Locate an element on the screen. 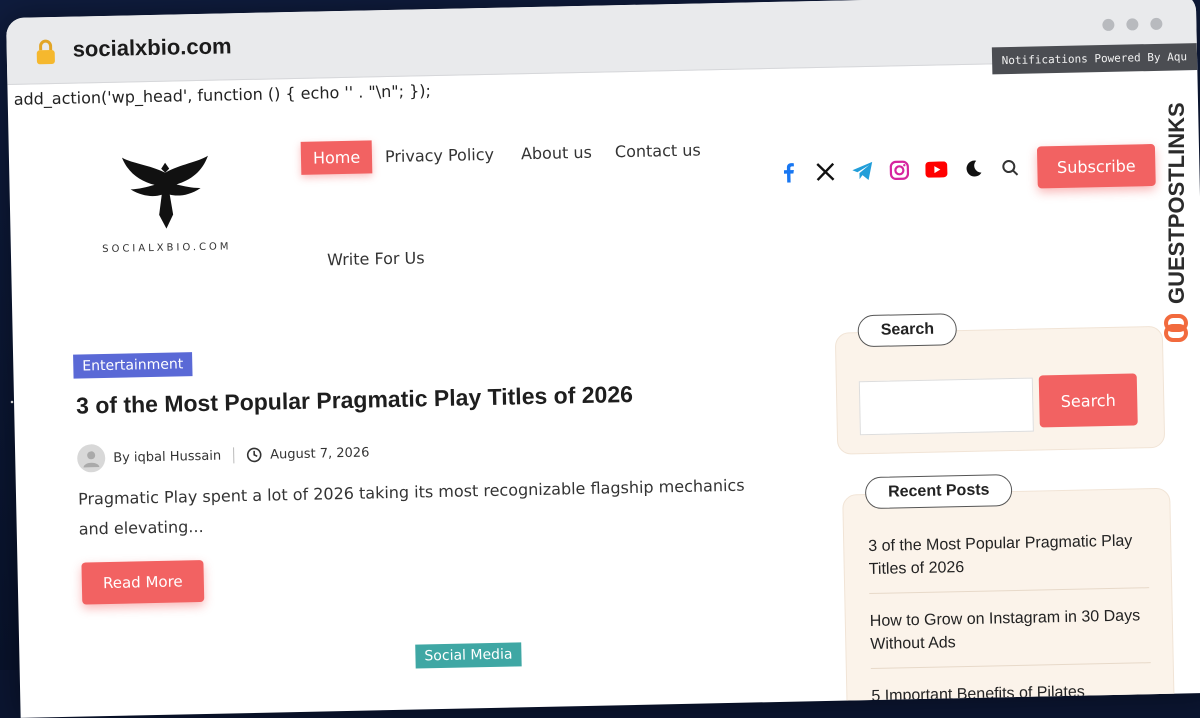  address-bar: socialxbio.com is located at coordinates (151, 47).